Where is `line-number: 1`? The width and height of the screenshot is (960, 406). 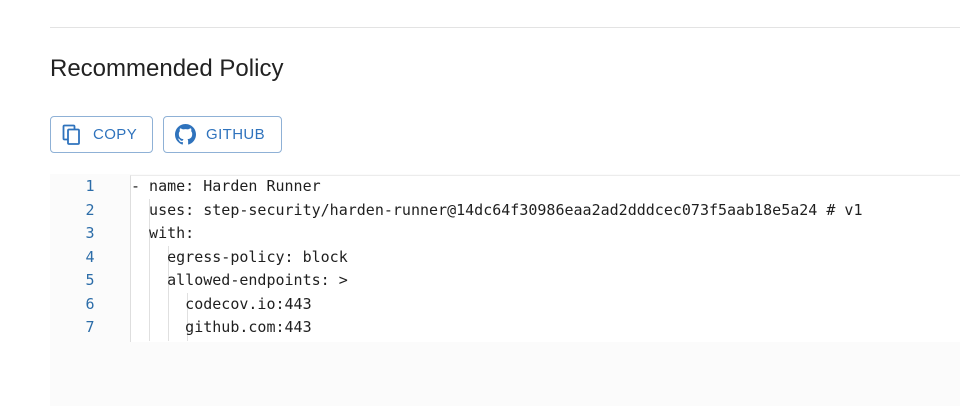 line-number: 1 is located at coordinates (90, 186).